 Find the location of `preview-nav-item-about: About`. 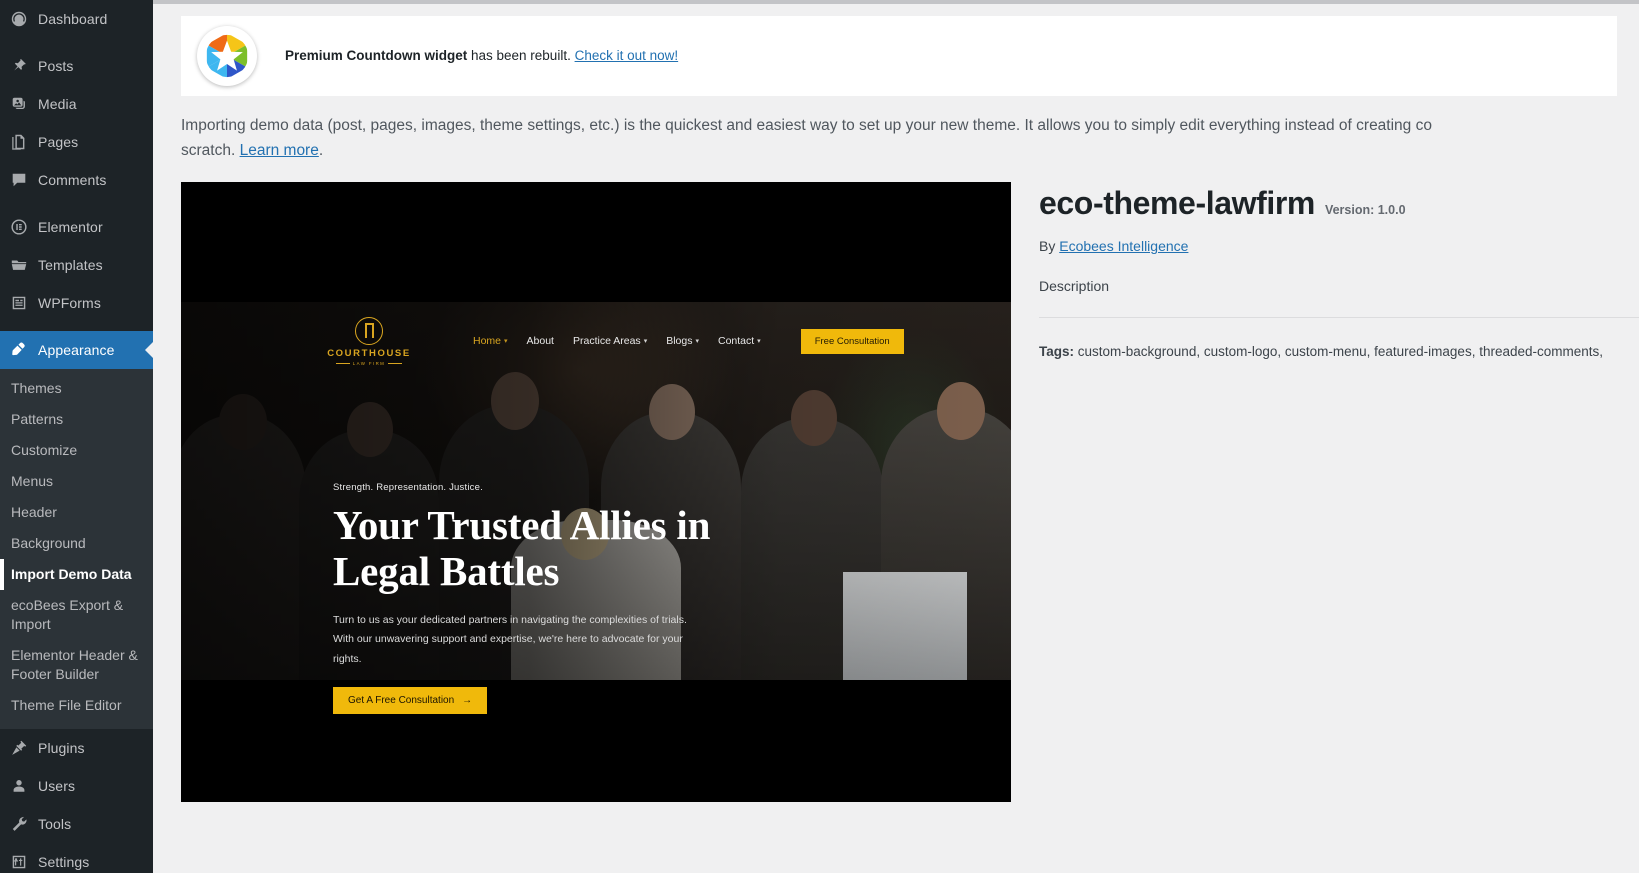

preview-nav-item-about: About is located at coordinates (540, 341).